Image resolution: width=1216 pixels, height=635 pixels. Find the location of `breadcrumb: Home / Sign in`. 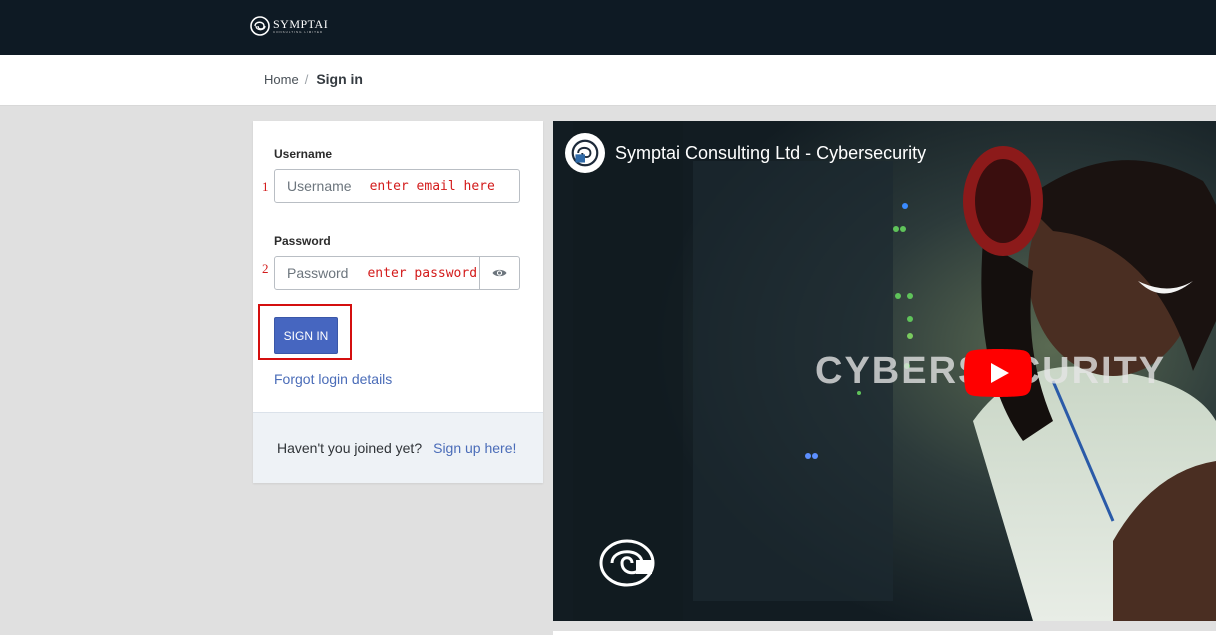

breadcrumb: Home / Sign in is located at coordinates (313, 79).